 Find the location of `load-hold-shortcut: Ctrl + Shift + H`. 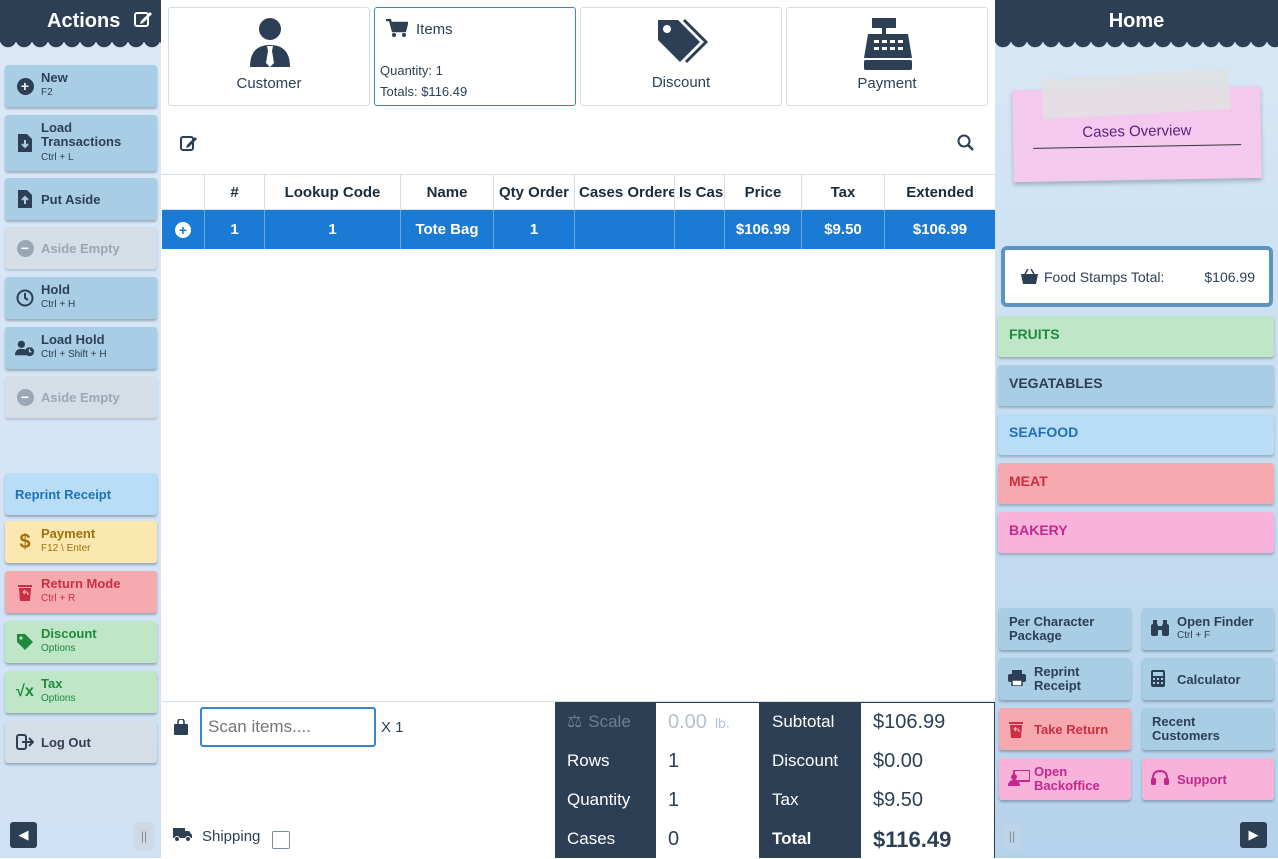

load-hold-shortcut: Ctrl + Shift + H is located at coordinates (74, 354).